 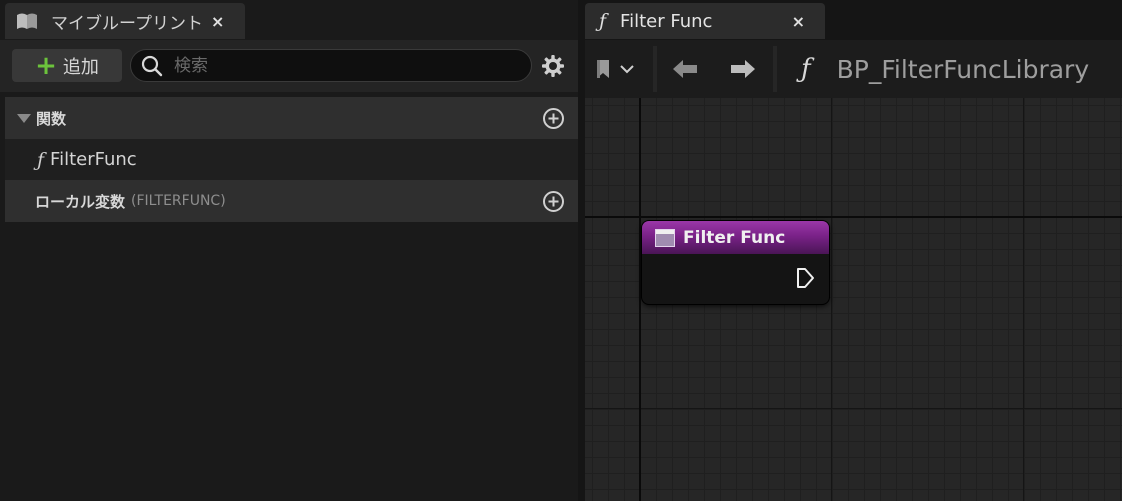 I want to click on search-input, so click(x=344, y=65).